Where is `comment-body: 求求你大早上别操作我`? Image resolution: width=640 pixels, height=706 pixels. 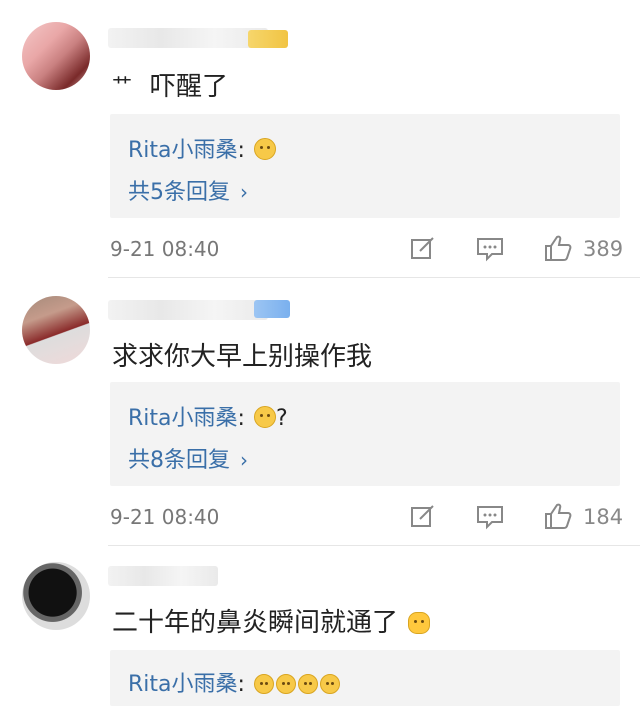 comment-body: 求求你大早上别操作我 is located at coordinates (242, 357).